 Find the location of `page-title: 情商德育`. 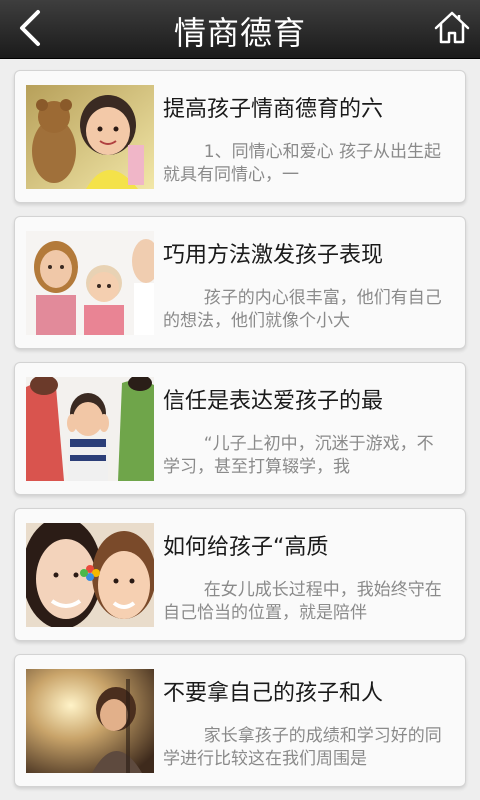

page-title: 情商德育 is located at coordinates (239, 33).